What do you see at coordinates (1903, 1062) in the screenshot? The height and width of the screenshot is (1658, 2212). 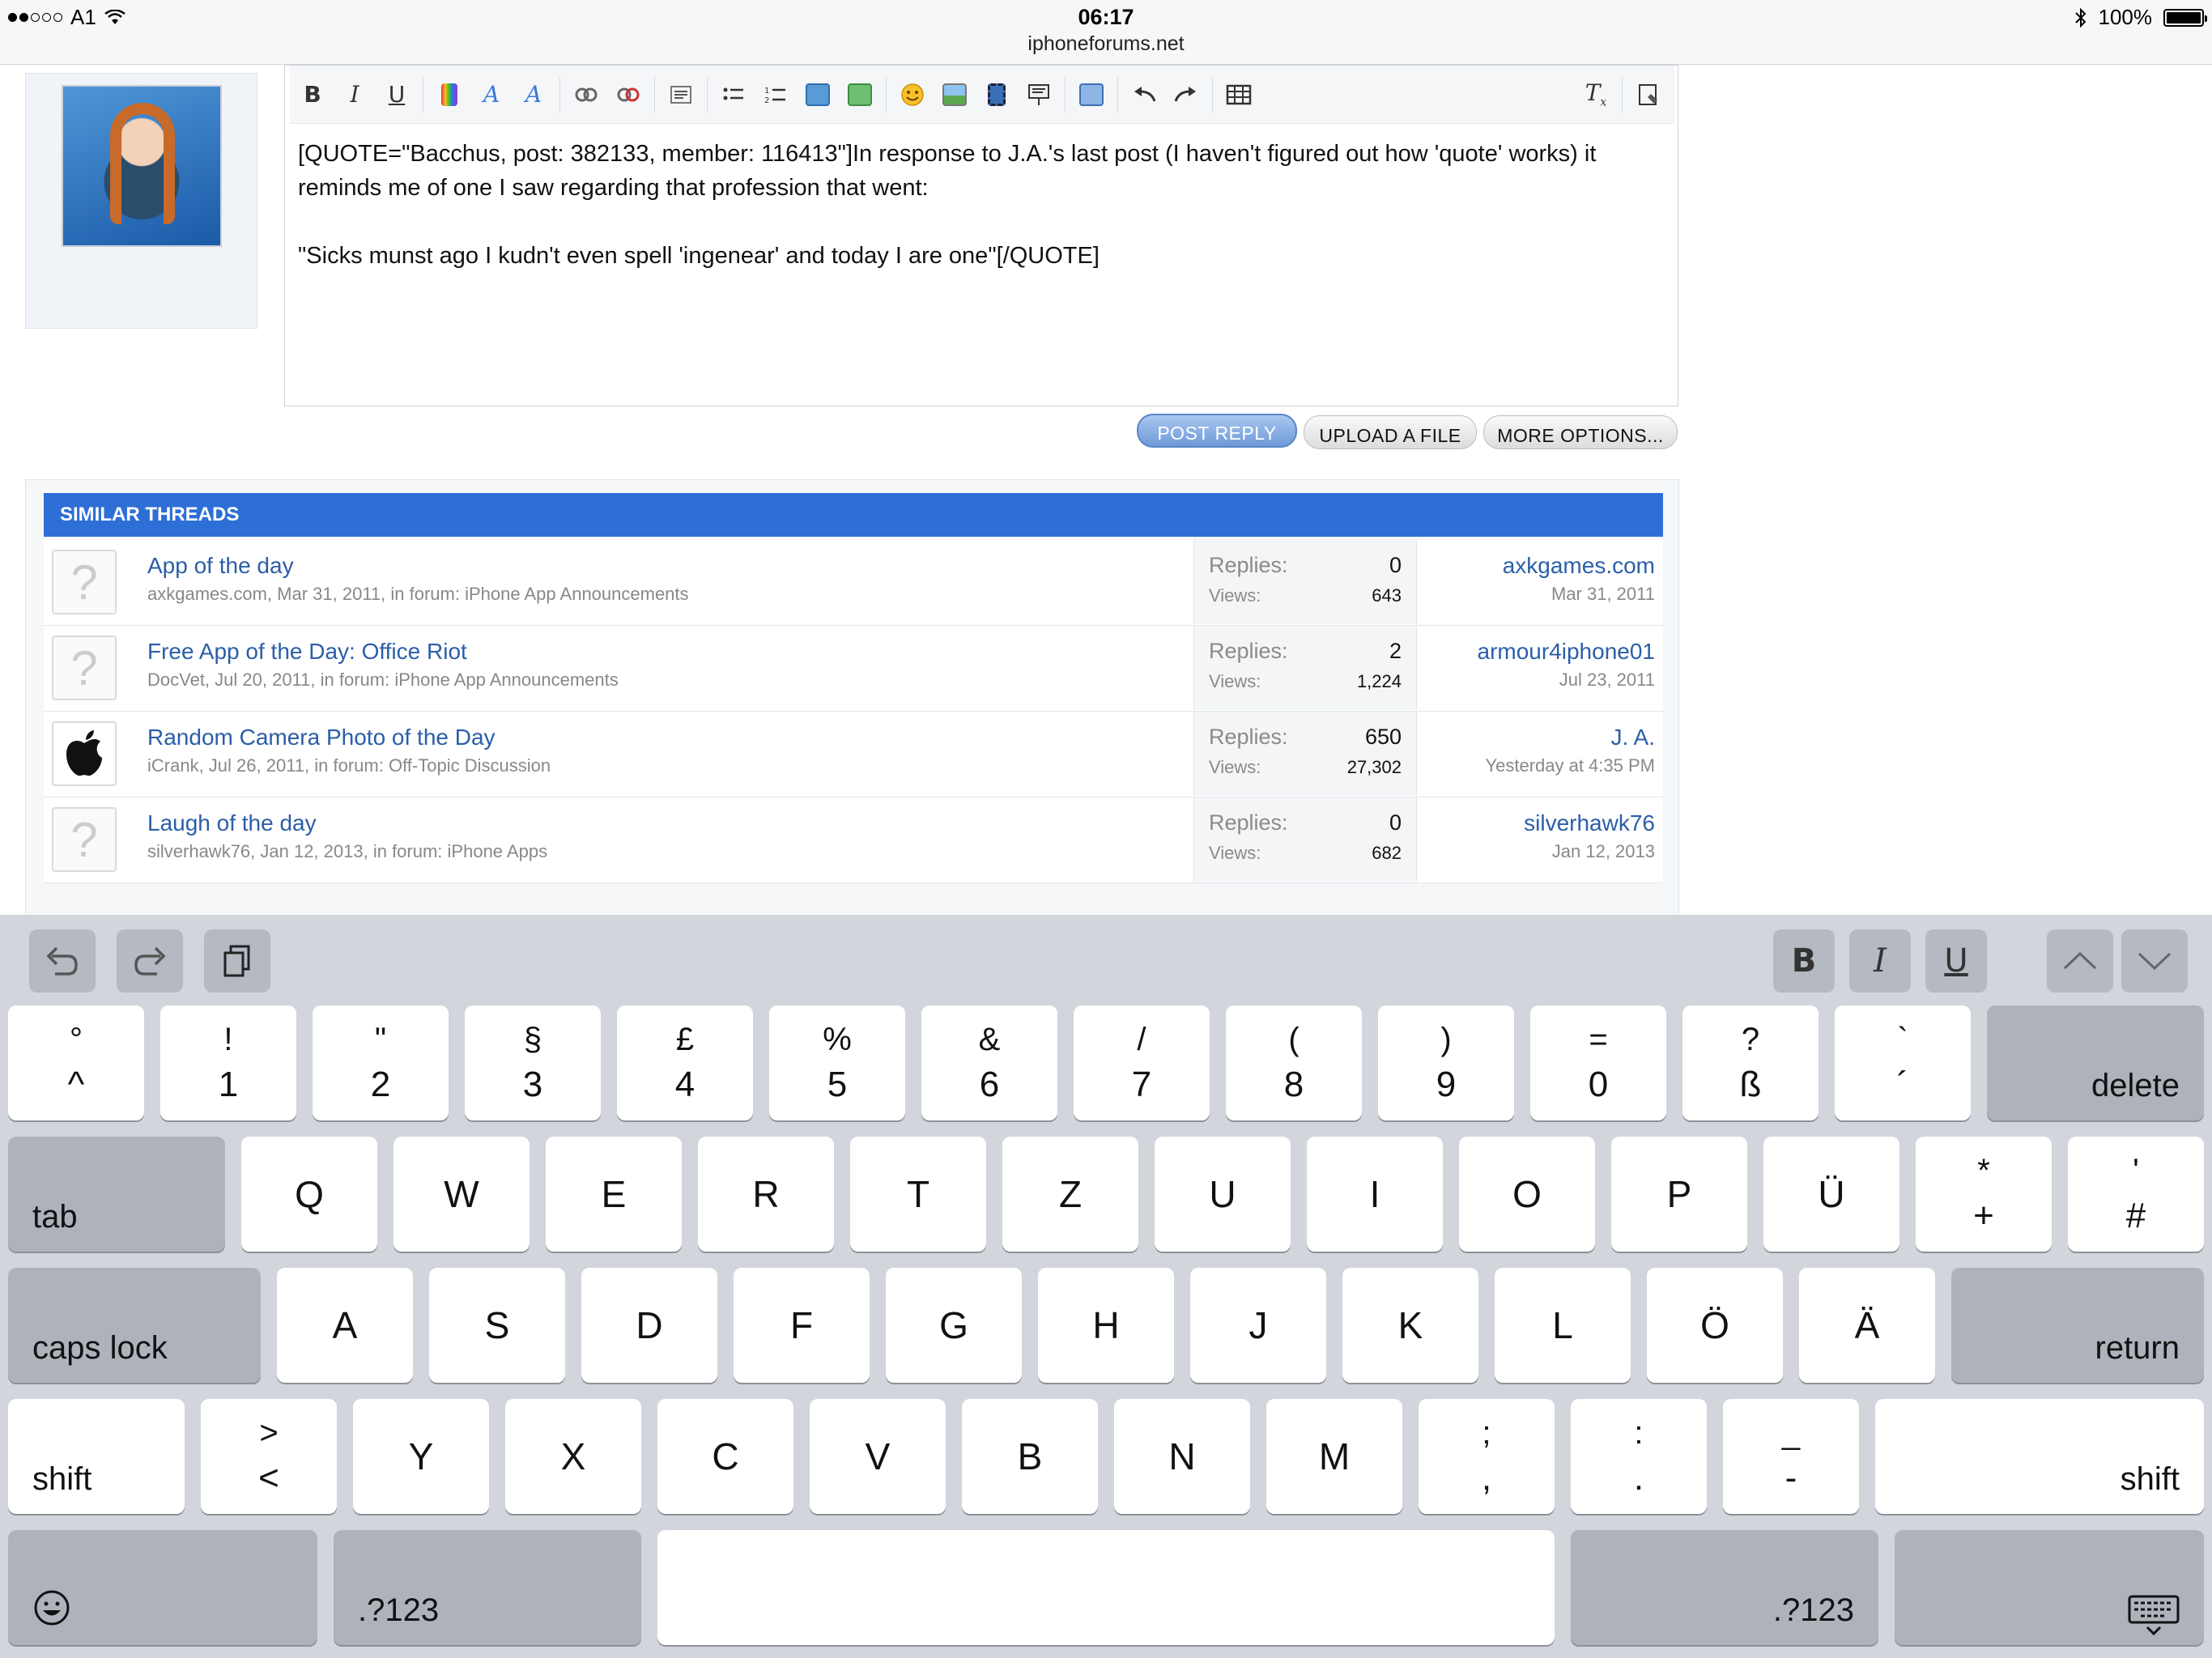 I see `key-accent: ` ´` at bounding box center [1903, 1062].